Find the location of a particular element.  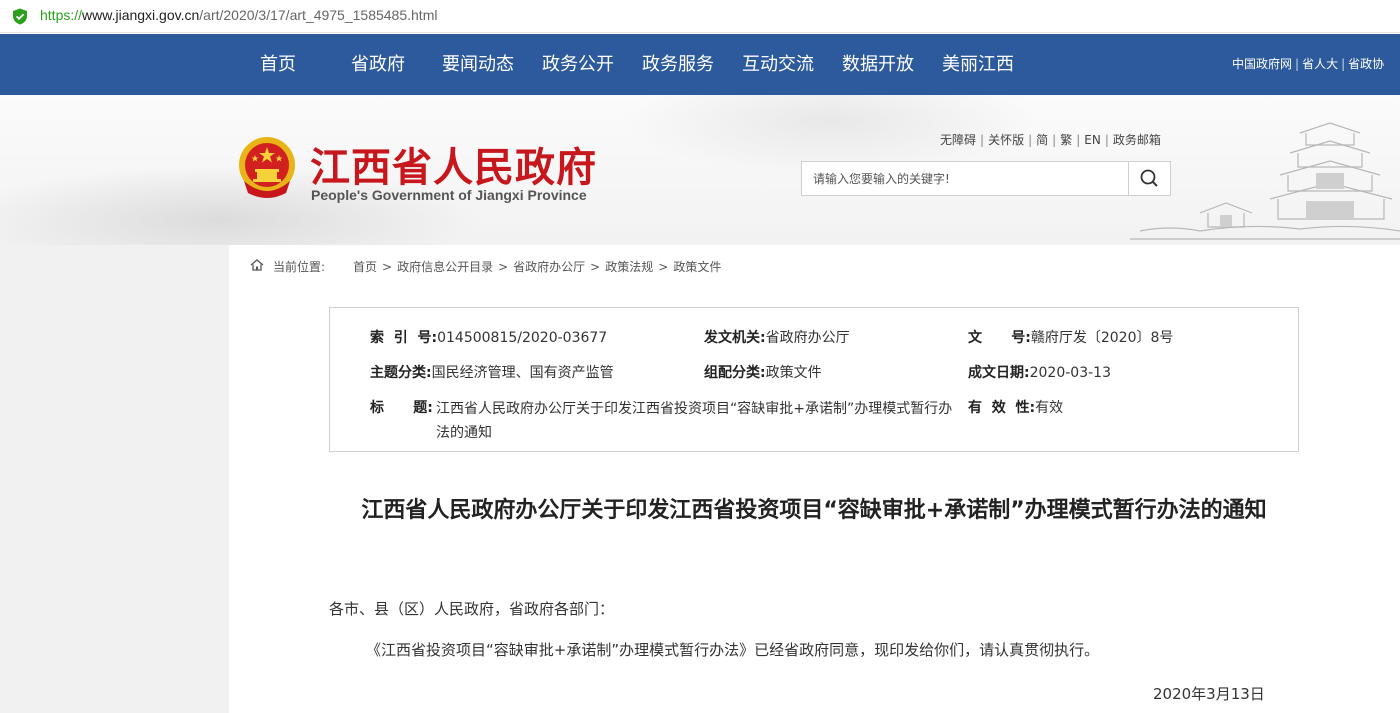

national-emblem-icon is located at coordinates (267, 167).